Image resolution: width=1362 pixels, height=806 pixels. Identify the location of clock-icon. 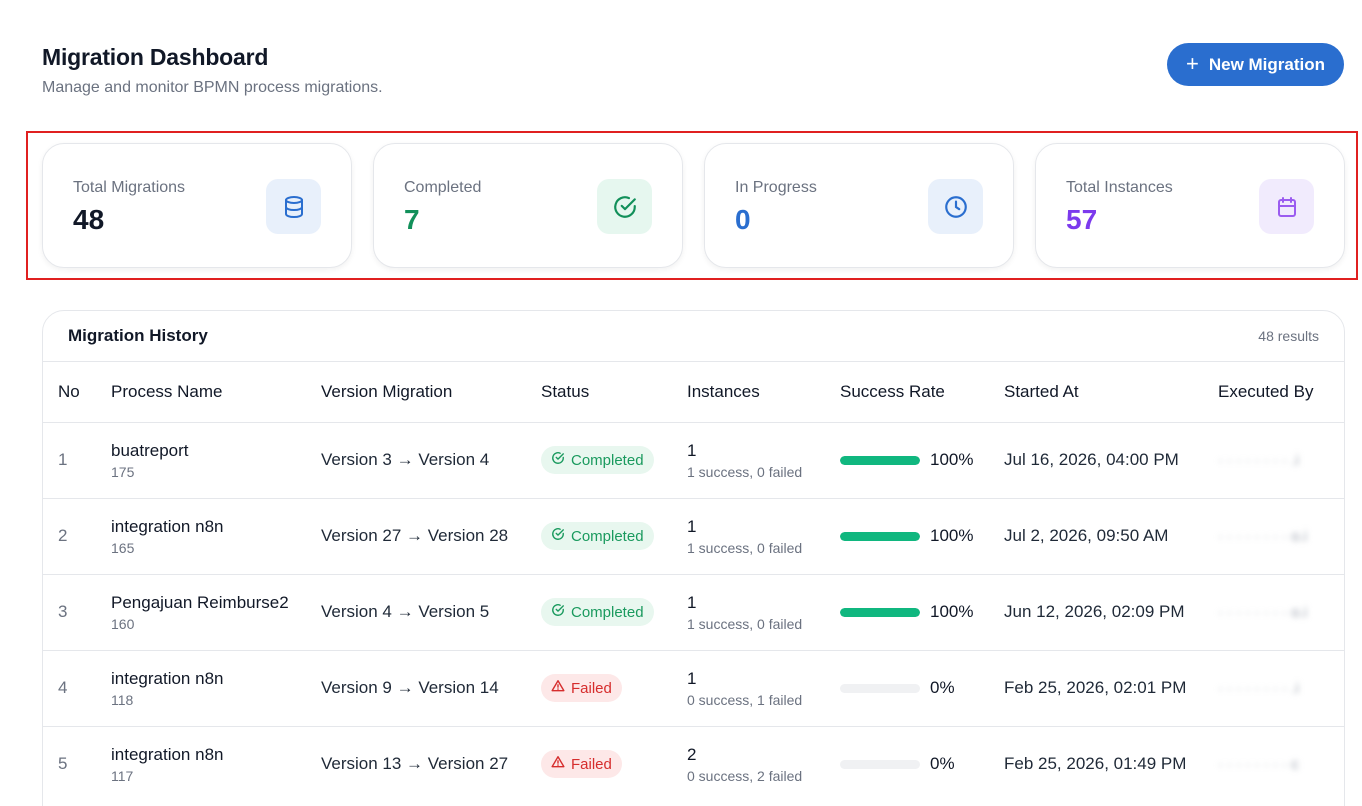
(955, 206).